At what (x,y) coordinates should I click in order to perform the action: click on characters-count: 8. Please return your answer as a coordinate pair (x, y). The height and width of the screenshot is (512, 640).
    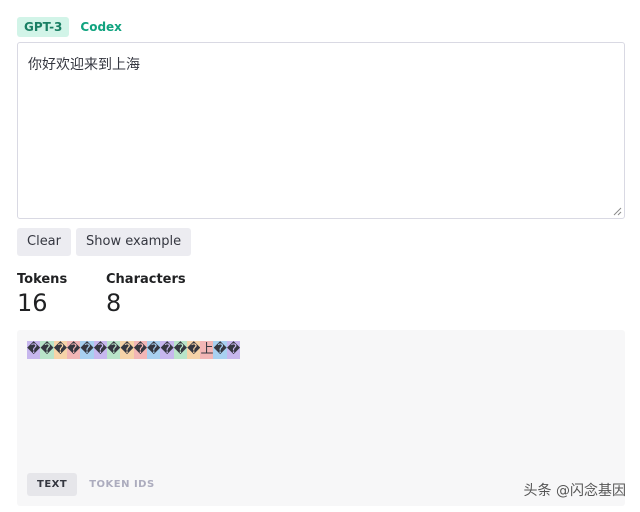
    Looking at the image, I should click on (114, 303).